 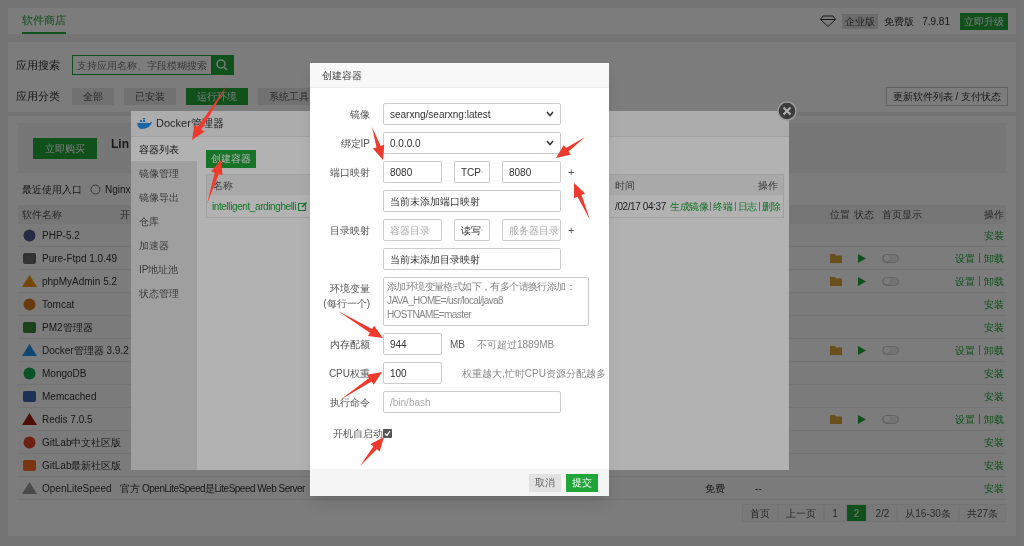 What do you see at coordinates (357, 434) in the screenshot?
I see `field-label: 开机自启动` at bounding box center [357, 434].